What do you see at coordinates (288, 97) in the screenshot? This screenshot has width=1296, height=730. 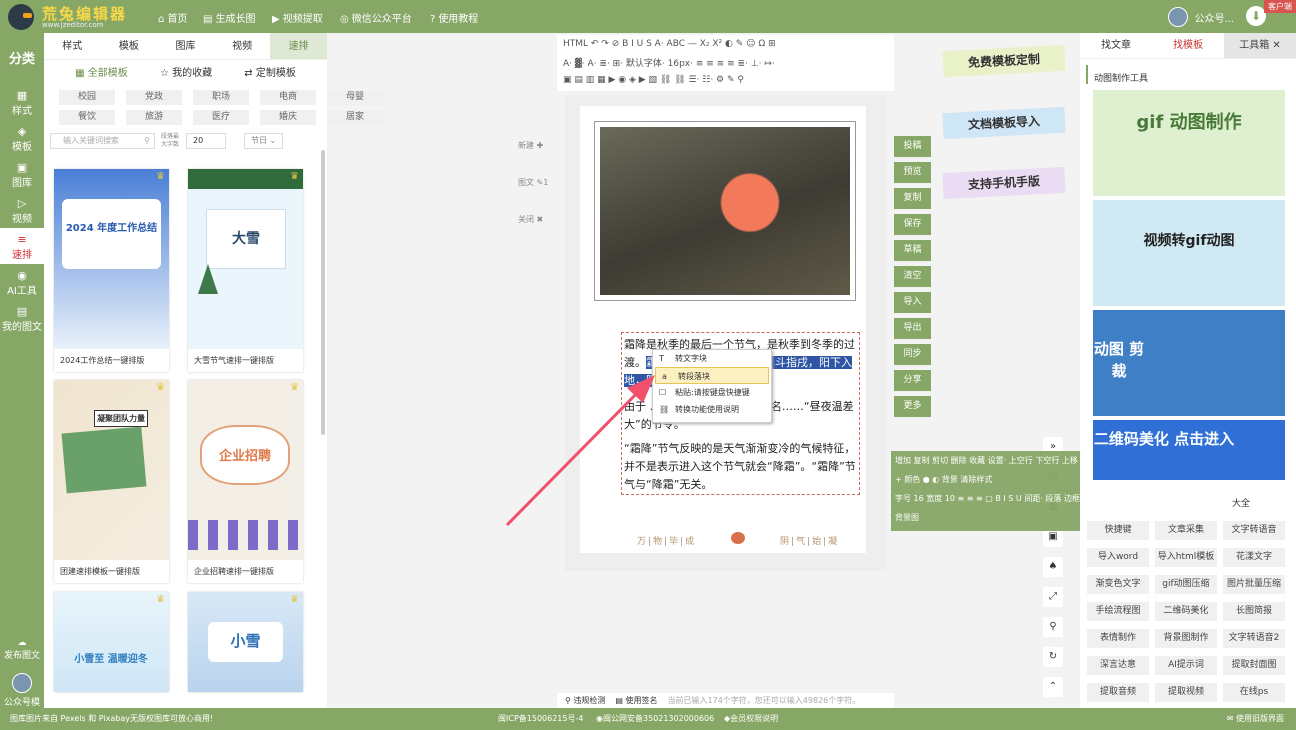 I see `tag-ecommerce: 电商` at bounding box center [288, 97].